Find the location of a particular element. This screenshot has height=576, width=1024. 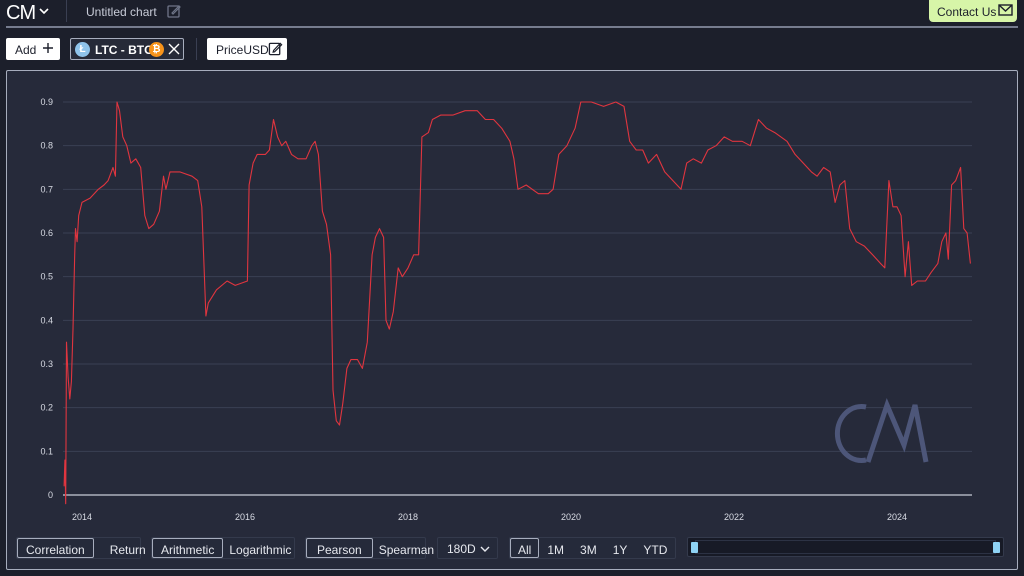

mode-correlation: Correlation is located at coordinates (55, 548).